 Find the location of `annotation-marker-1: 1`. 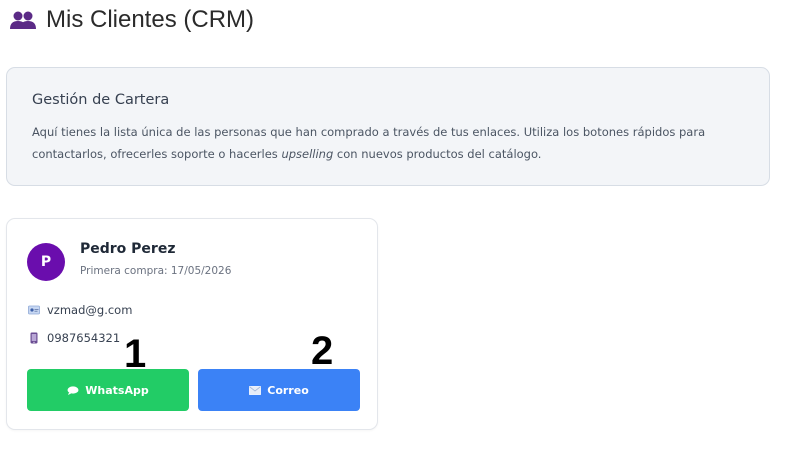

annotation-marker-1: 1 is located at coordinates (135, 354).